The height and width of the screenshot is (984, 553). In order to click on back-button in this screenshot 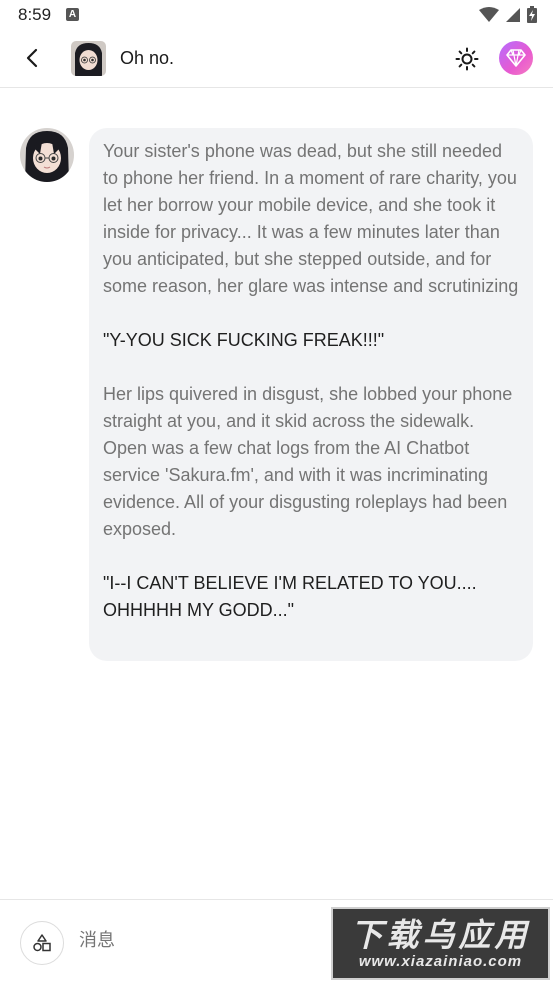, I will do `click(32, 58)`.